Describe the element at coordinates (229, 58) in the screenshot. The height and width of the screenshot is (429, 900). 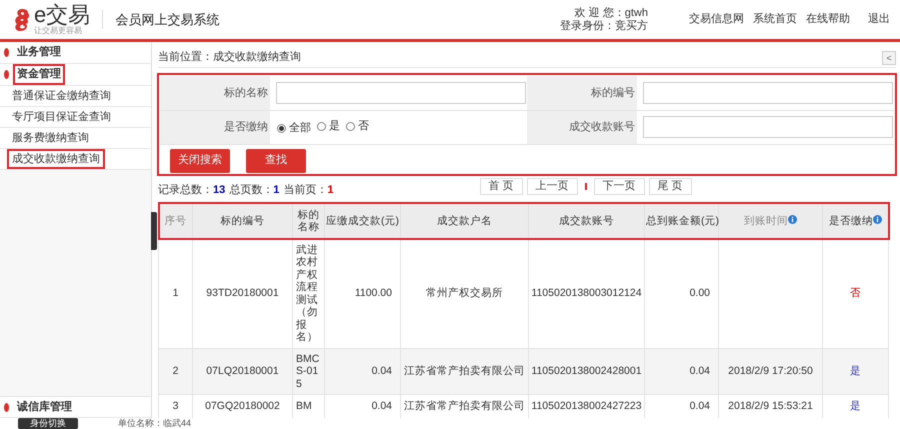
I see `breadcrumb-text: 当前位置：成交收款缴纳查询` at that location.